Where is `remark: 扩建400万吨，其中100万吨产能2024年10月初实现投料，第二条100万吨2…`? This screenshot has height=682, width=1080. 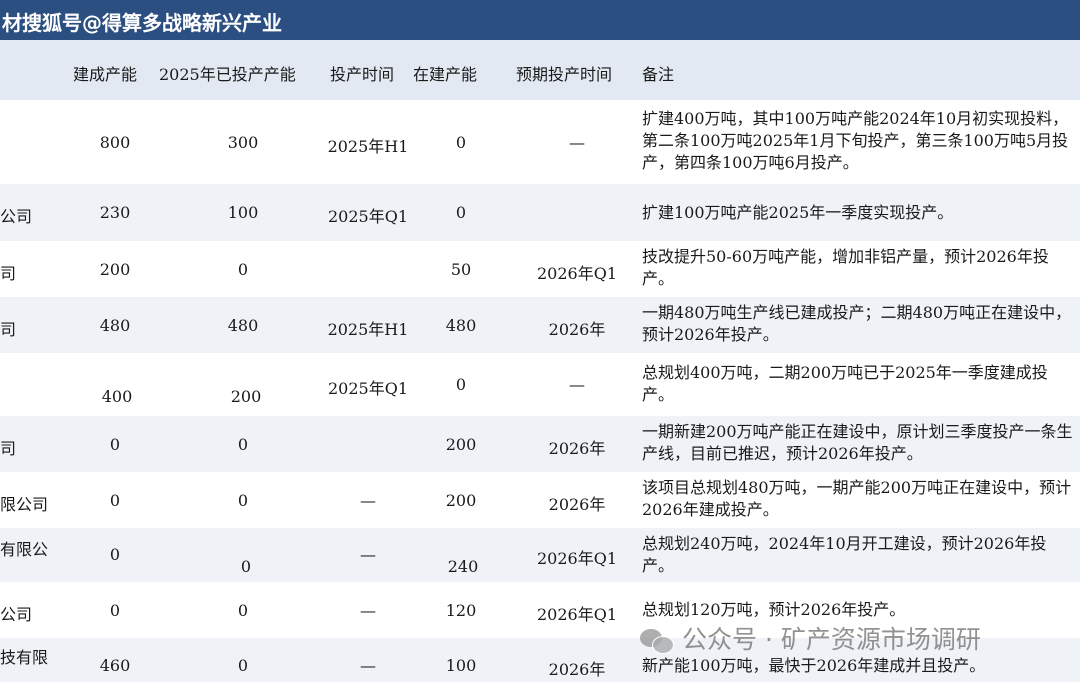 remark: 扩建400万吨，其中100万吨产能2024年10月初实现投料，第二条100万吨2… is located at coordinates (855, 140).